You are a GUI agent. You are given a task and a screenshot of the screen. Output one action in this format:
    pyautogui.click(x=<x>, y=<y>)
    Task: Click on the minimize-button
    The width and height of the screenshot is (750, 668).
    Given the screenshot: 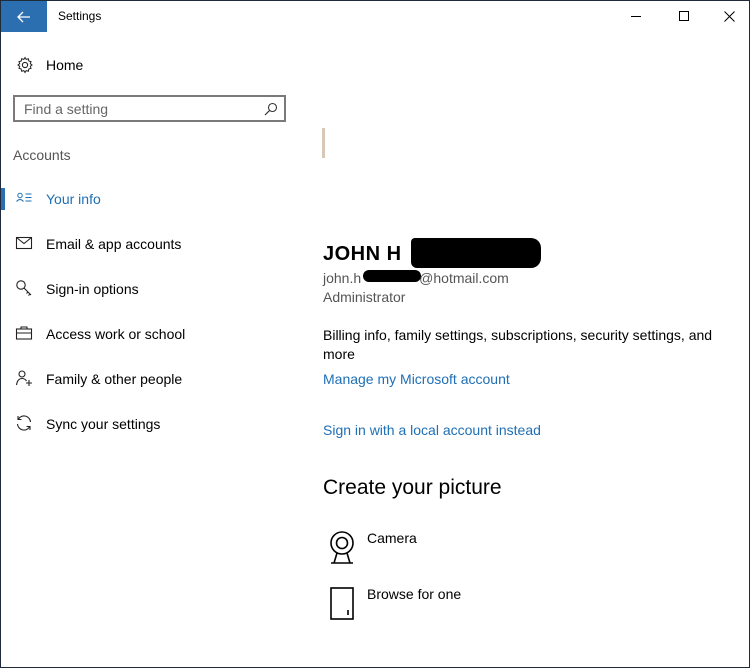 What is the action you would take?
    pyautogui.click(x=636, y=16)
    